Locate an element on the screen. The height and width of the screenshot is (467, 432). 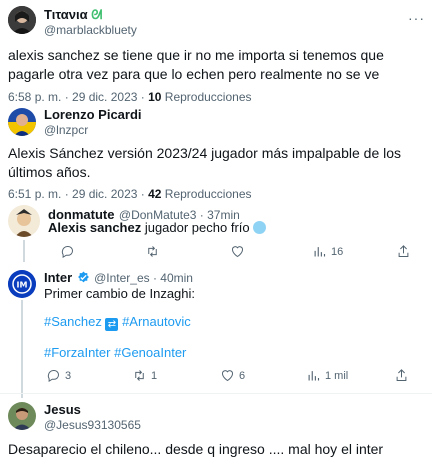
author-name-text: Τιτανια is located at coordinates (66, 14).